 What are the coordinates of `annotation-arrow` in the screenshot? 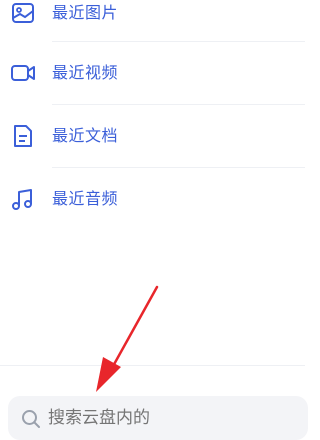 It's located at (127, 338).